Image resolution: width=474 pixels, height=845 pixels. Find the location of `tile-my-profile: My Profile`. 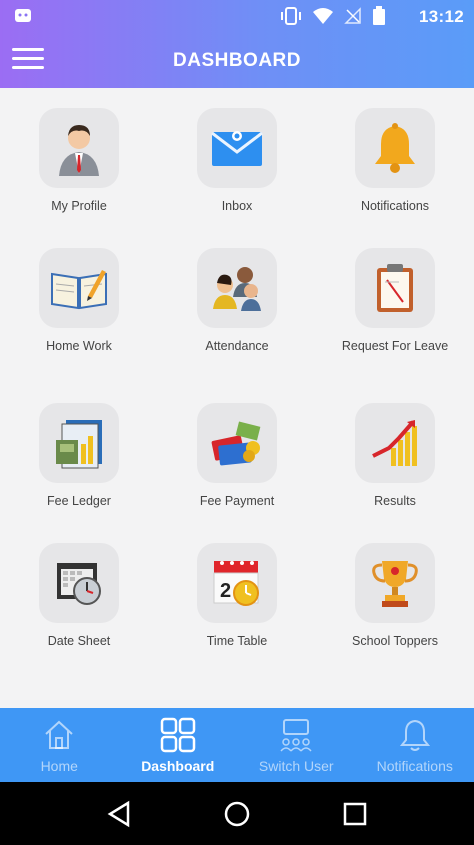

tile-my-profile: My Profile is located at coordinates (79, 161).